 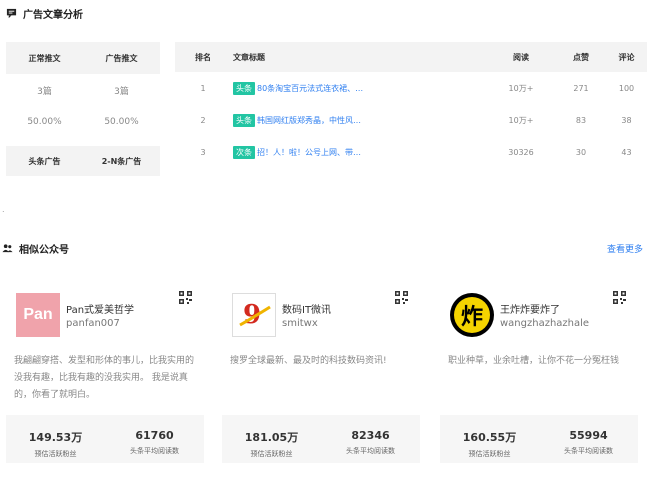 I want to click on avatar: 炸, so click(x=472, y=315).